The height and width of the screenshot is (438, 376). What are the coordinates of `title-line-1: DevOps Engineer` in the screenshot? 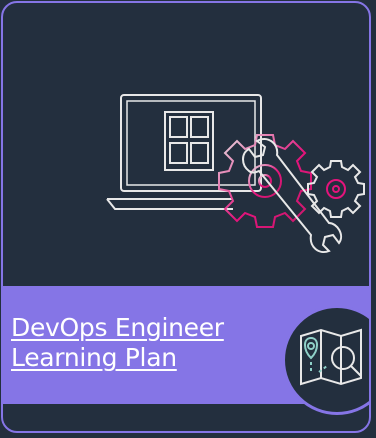 It's located at (117, 327).